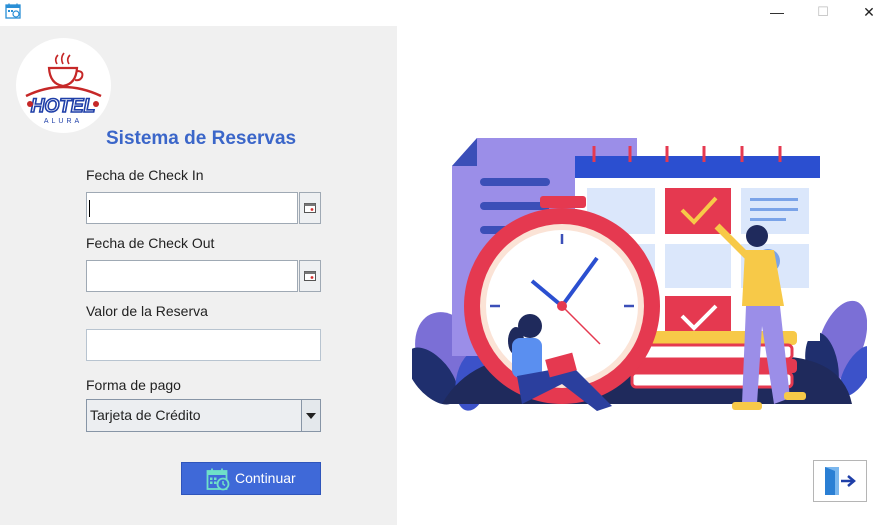  What do you see at coordinates (145, 175) in the screenshot?
I see `checkin-label: Fecha de Check In` at bounding box center [145, 175].